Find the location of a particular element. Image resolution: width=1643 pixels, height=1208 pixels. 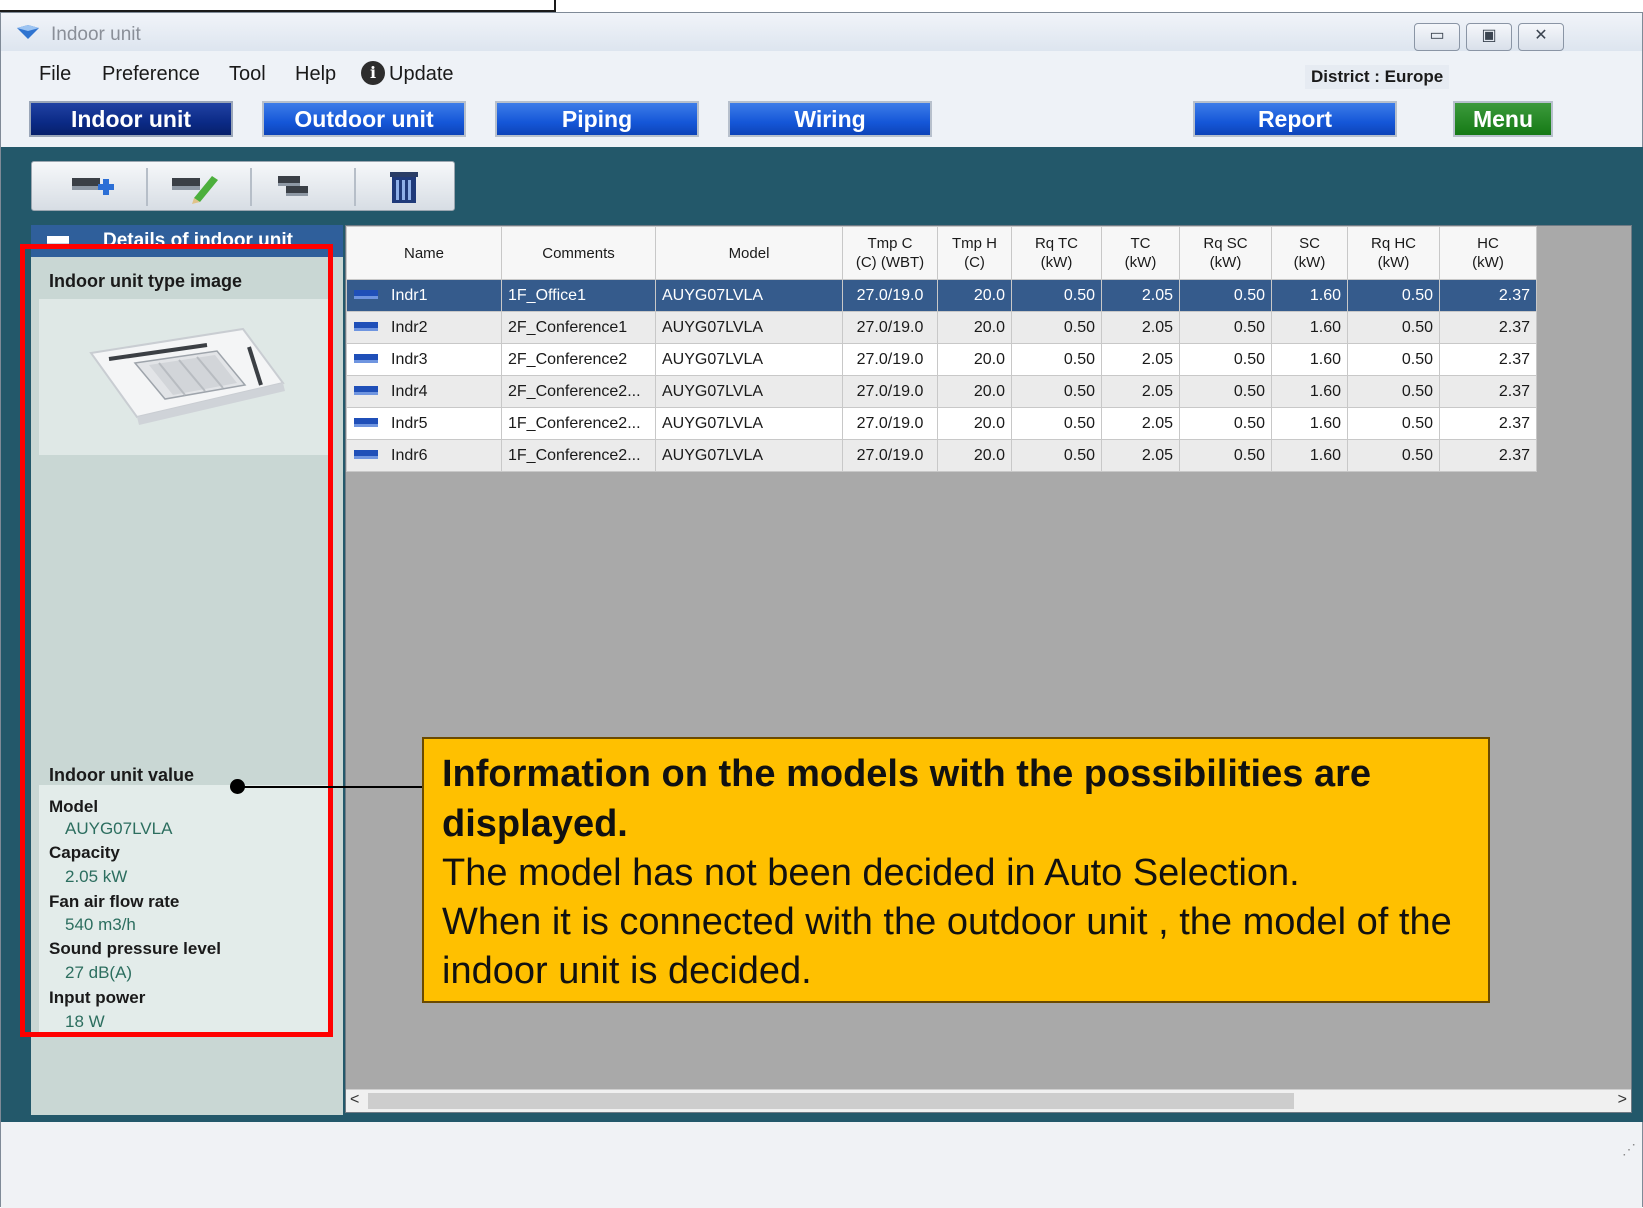

column-header: SC (kW) is located at coordinates (1309, 253).